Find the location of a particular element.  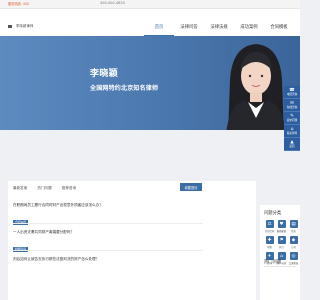

lawyer-slogan: 全国网特约北京知名律师 is located at coordinates (124, 88).